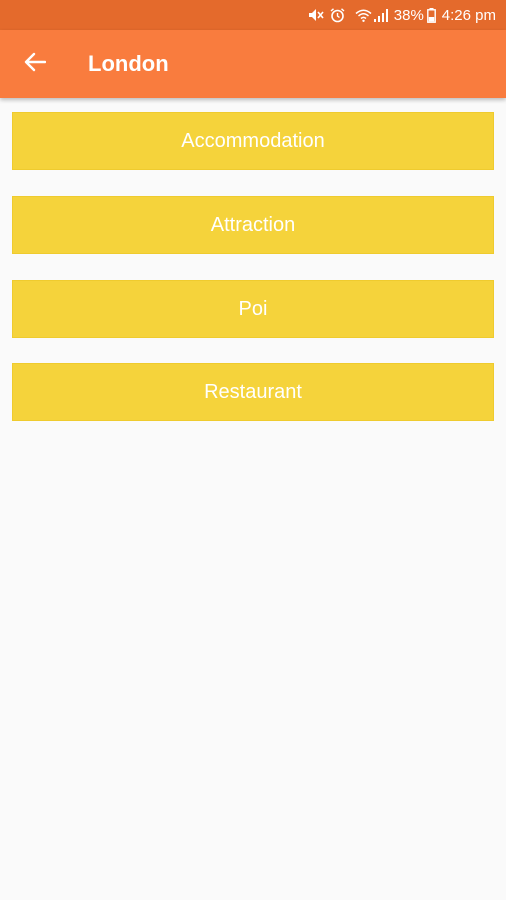  I want to click on attraction-button: Attraction, so click(253, 225).